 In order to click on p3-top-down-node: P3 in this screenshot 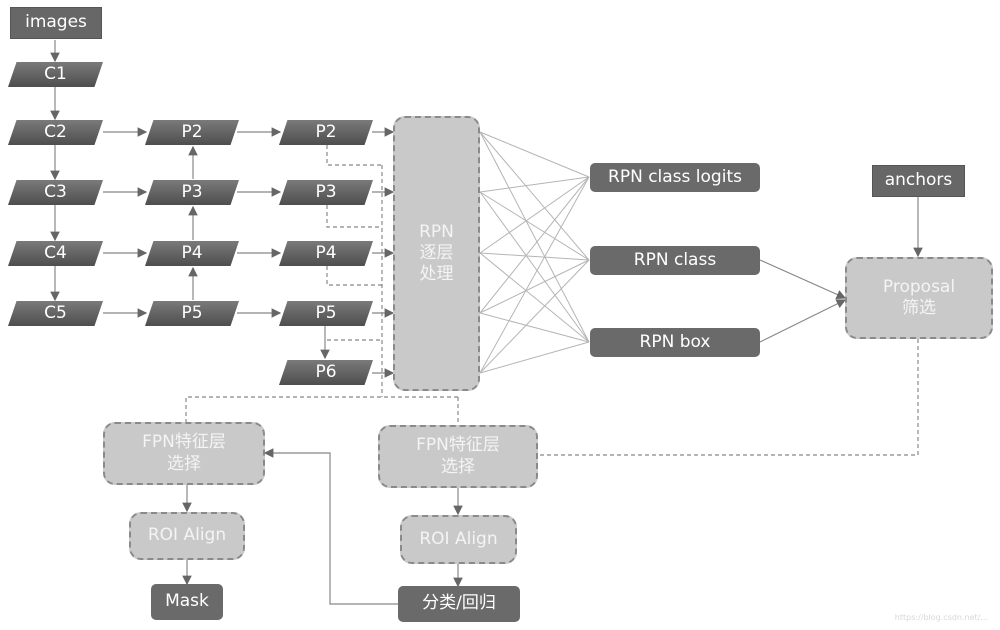, I will do `click(192, 192)`.